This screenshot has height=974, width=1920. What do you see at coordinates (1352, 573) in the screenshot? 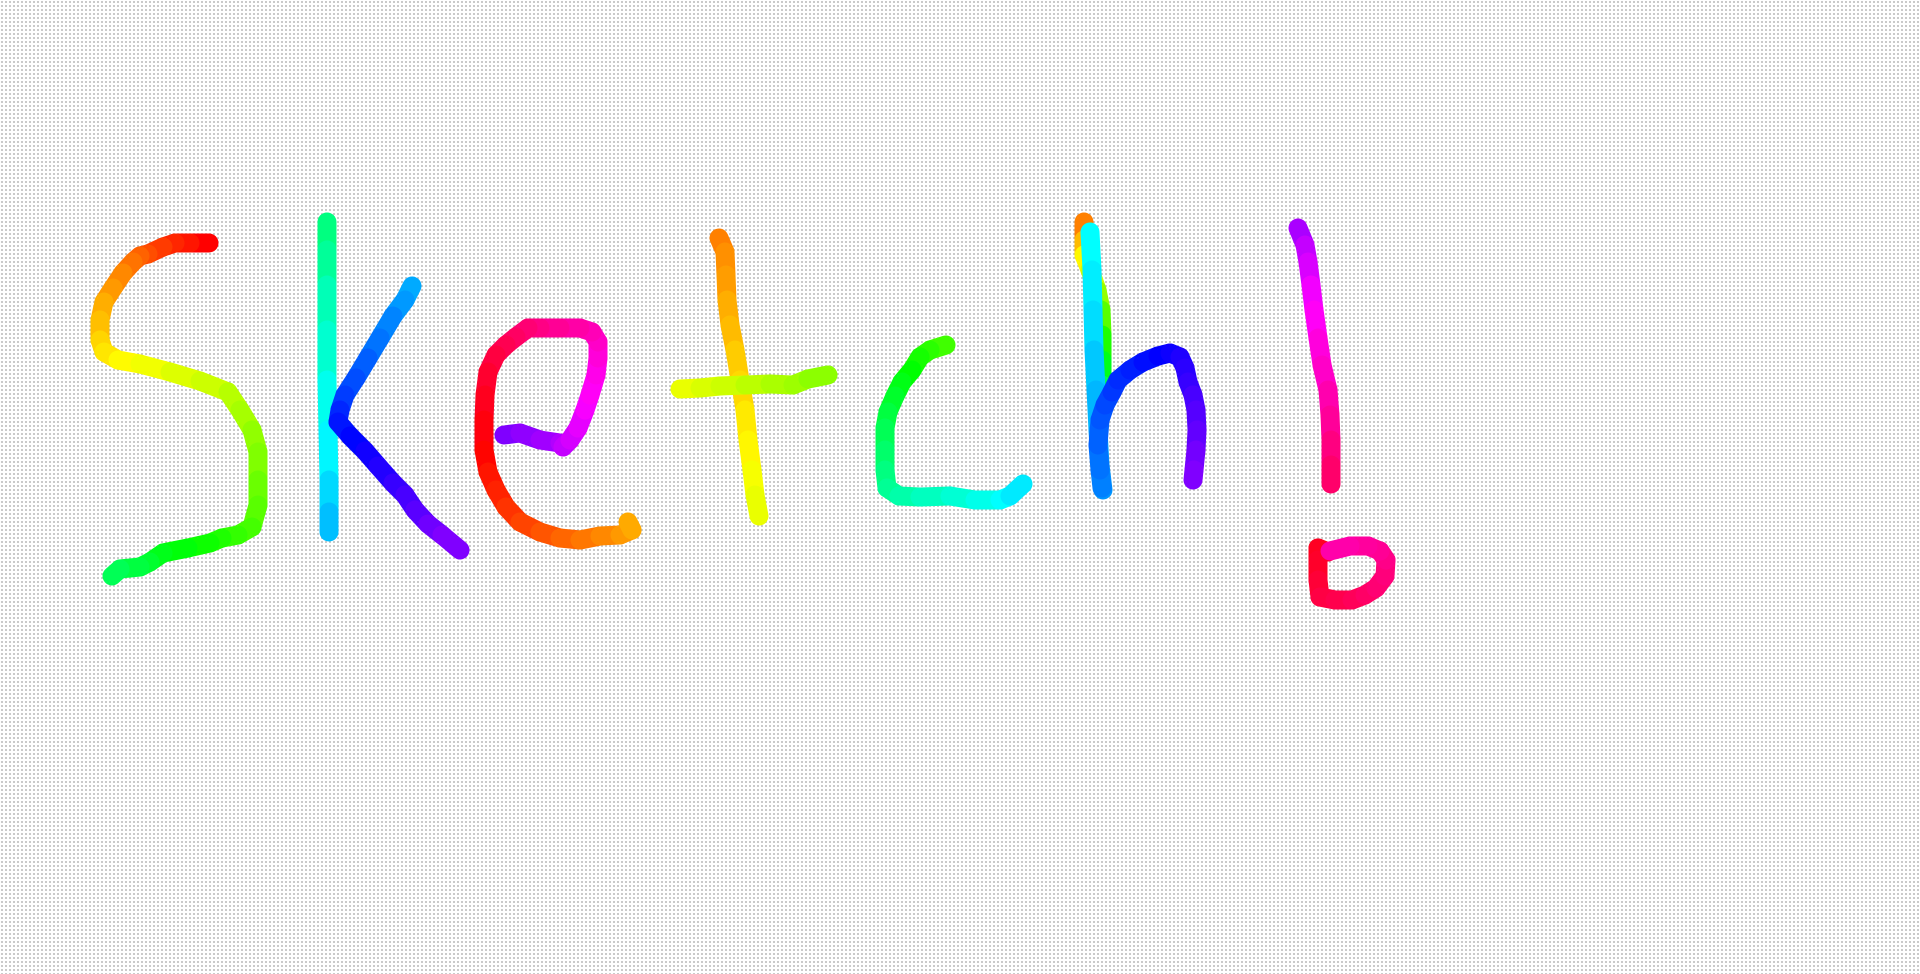
I see `exclamation-dot-stroke` at bounding box center [1352, 573].